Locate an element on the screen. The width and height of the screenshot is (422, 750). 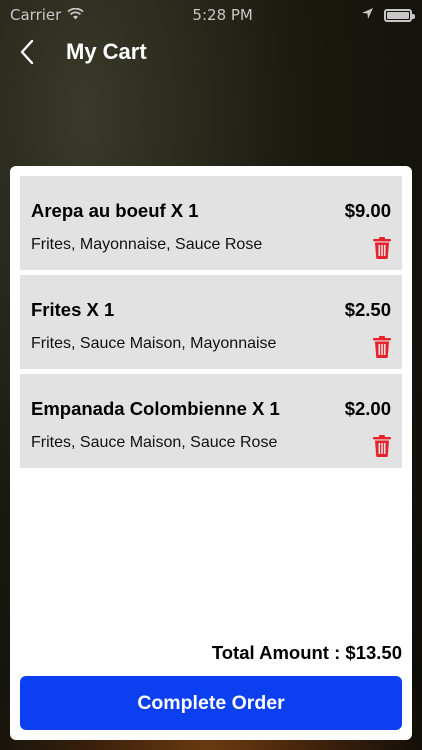
battery-level is located at coordinates (397, 15).